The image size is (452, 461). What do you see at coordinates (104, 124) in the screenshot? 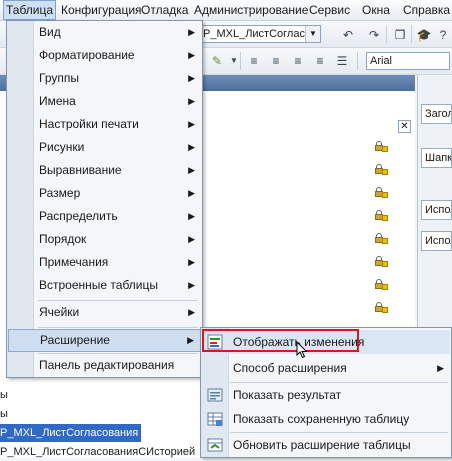
I see `menu-item-print-settings: Настройки печати ▶` at bounding box center [104, 124].